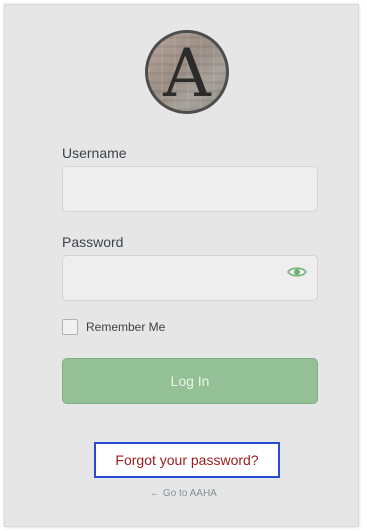  What do you see at coordinates (183, 493) in the screenshot?
I see `go-to-site-link: ← Go to AAHA` at bounding box center [183, 493].